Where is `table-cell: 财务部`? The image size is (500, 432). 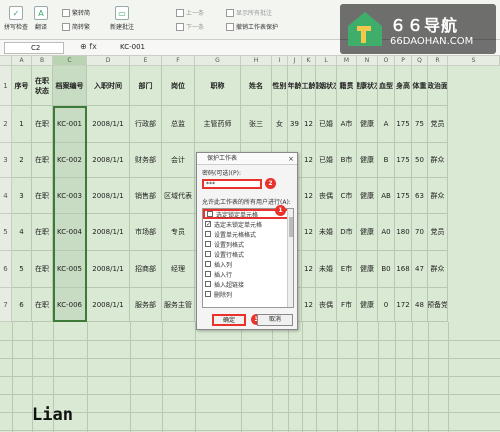
table-cell: 财务部 is located at coordinates (146, 160).